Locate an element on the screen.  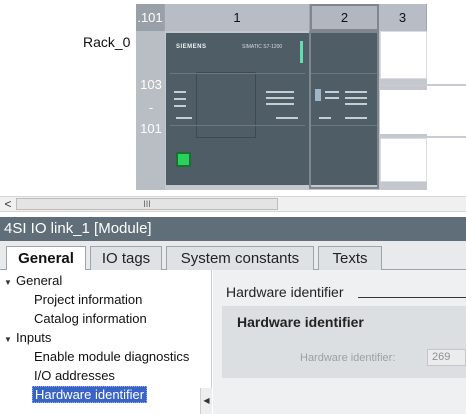
cpu-status-bar is located at coordinates (301, 52).